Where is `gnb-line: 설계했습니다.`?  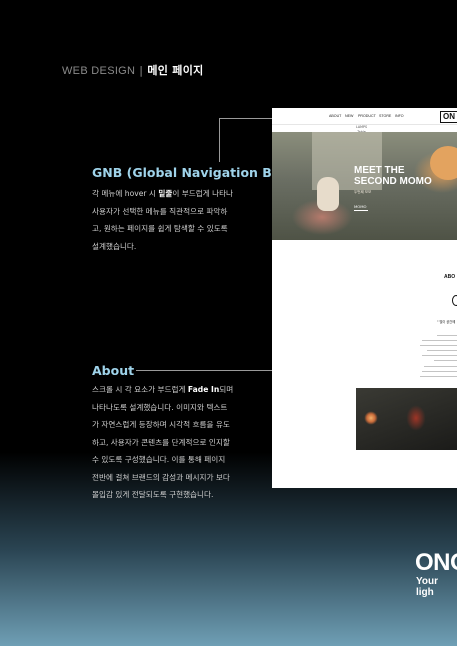
gnb-line: 설계했습니다. is located at coordinates (114, 246).